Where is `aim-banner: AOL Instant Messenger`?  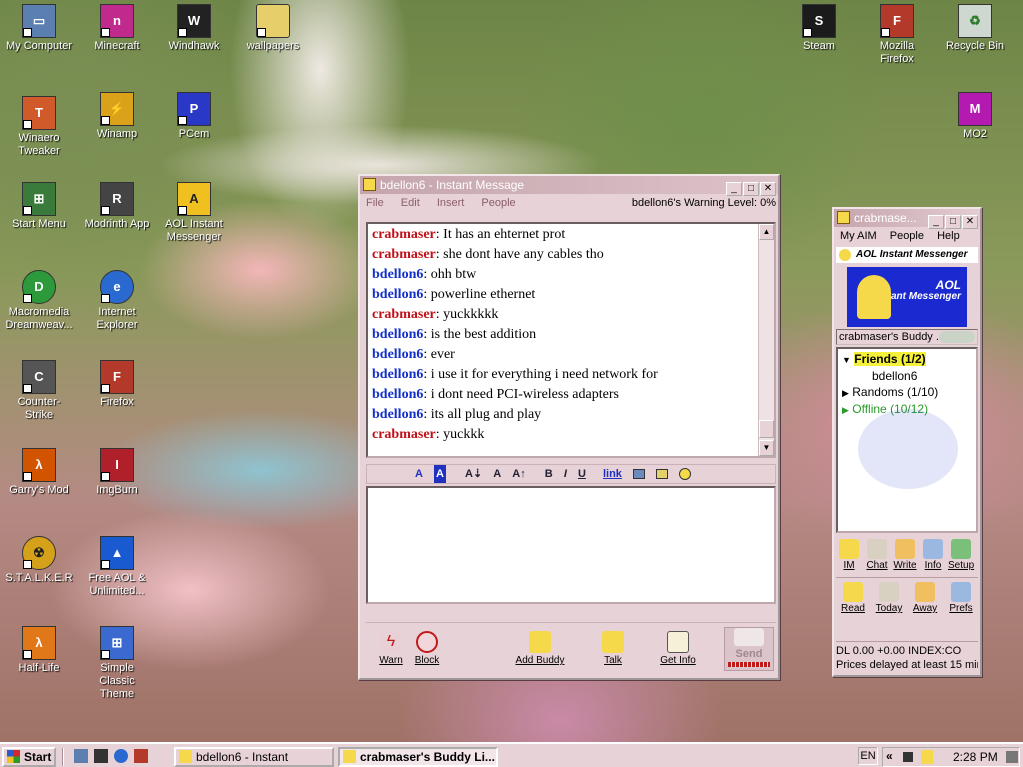 aim-banner: AOL Instant Messenger is located at coordinates (907, 297).